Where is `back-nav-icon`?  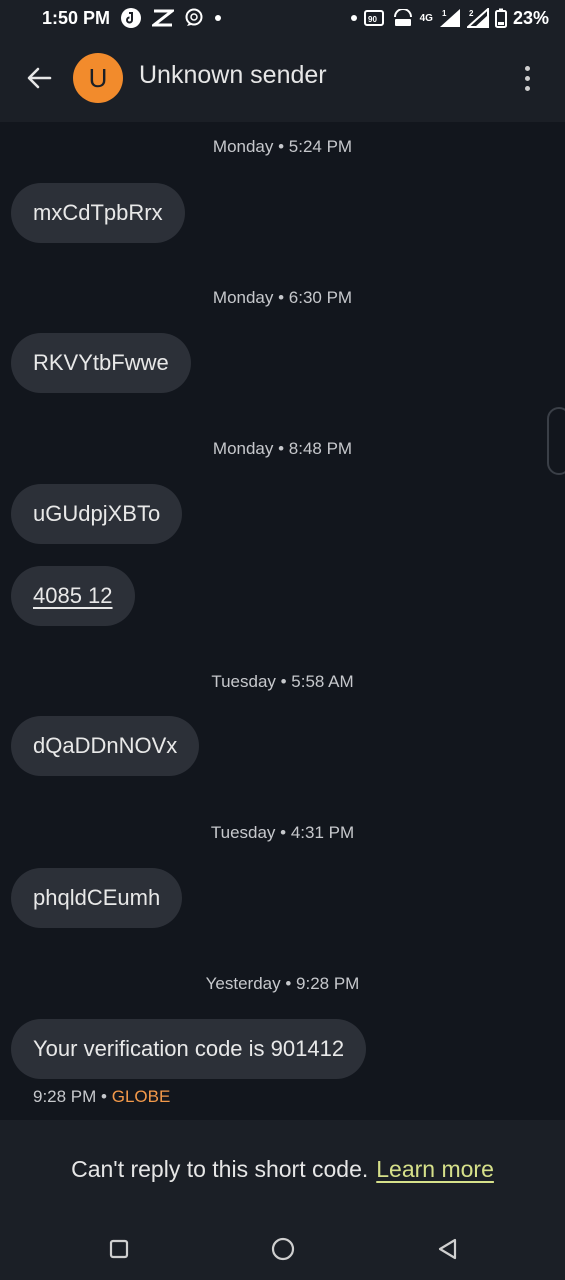 back-nav-icon is located at coordinates (447, 1249).